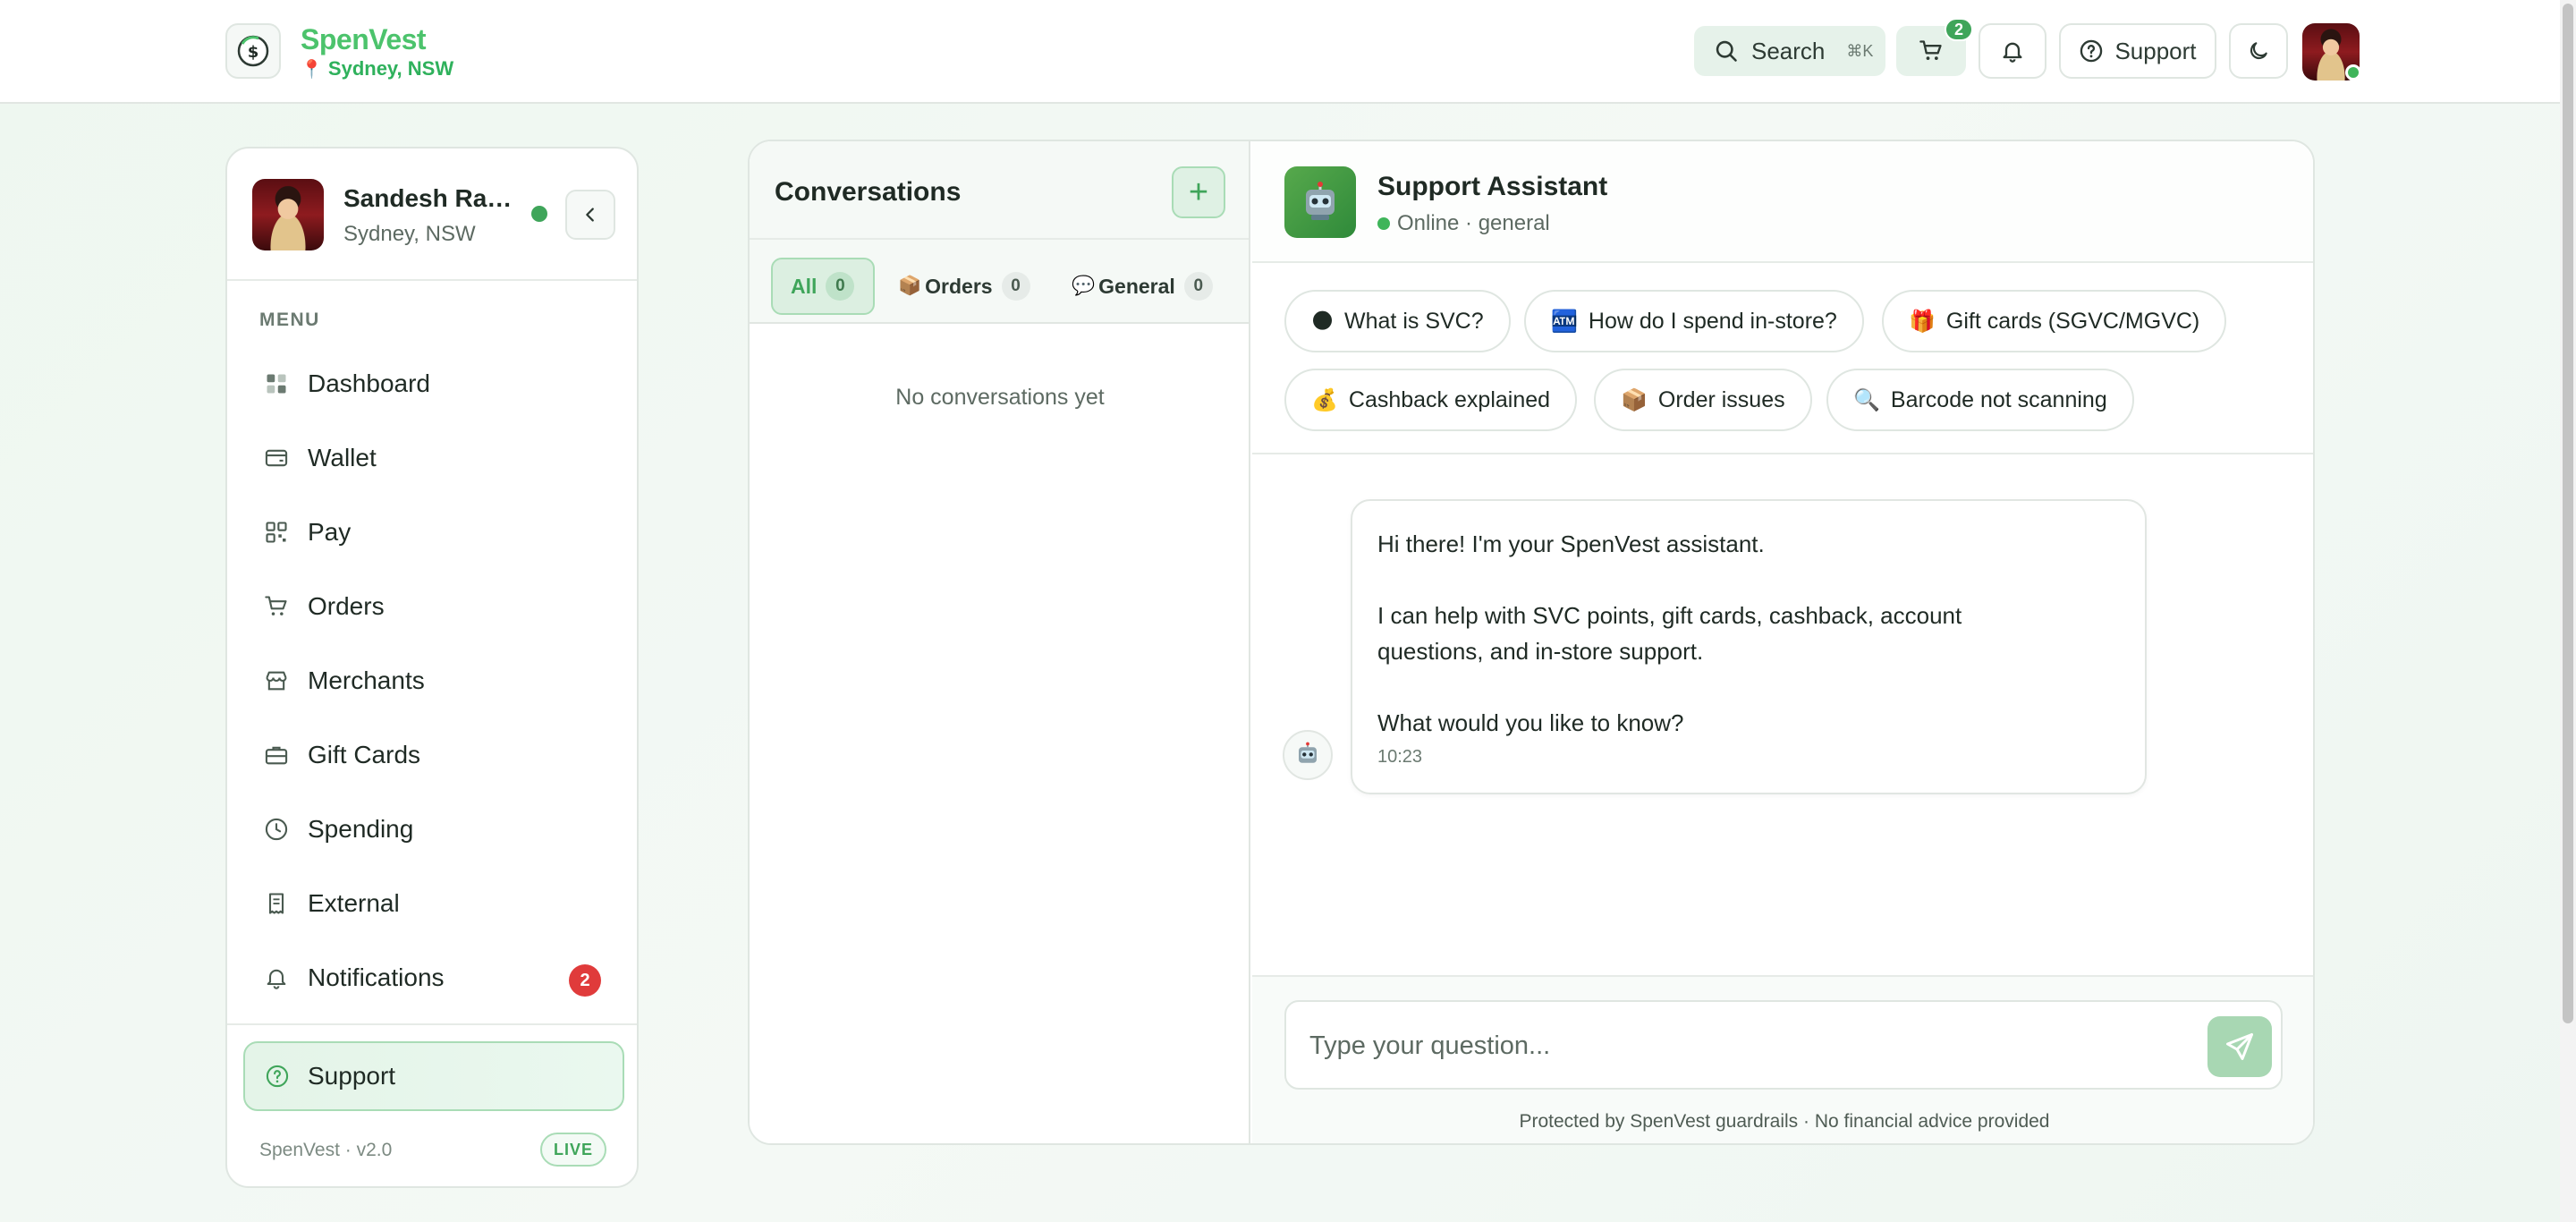  I want to click on quick-reply-barcode: 🔍 Barcode not scanning, so click(1980, 400).